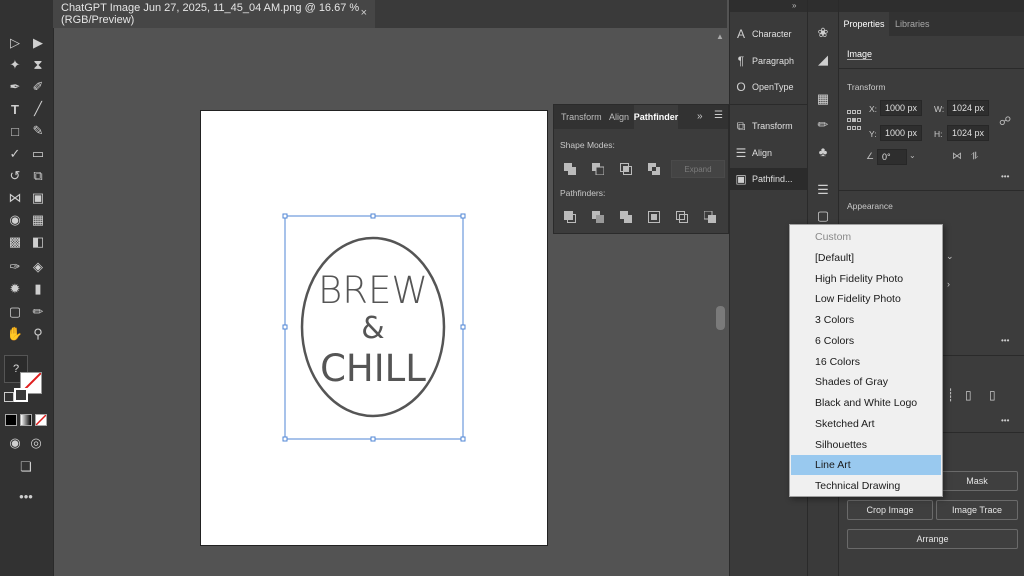 This screenshot has width=1024, height=576. What do you see at coordinates (15, 154) in the screenshot?
I see `shaper-tool-icon: ✓` at bounding box center [15, 154].